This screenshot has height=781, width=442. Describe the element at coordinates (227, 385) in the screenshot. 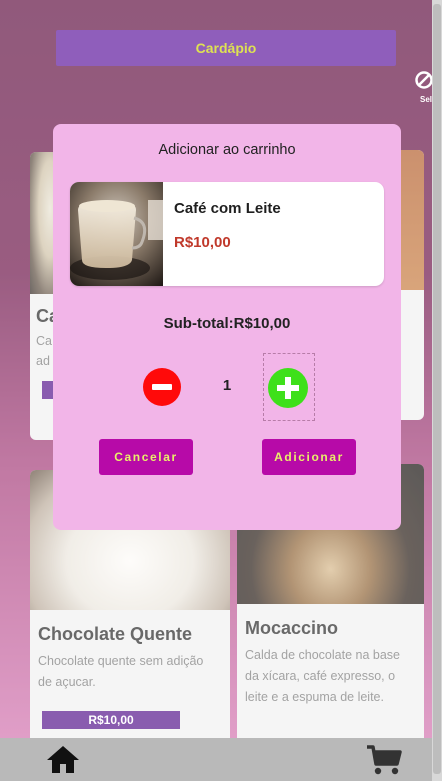

I see `quantity-value: 1` at that location.